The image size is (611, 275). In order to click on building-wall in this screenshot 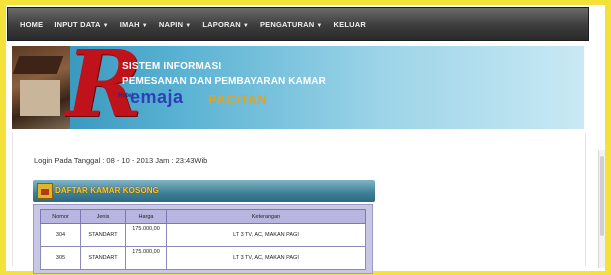, I will do `click(40, 98)`.